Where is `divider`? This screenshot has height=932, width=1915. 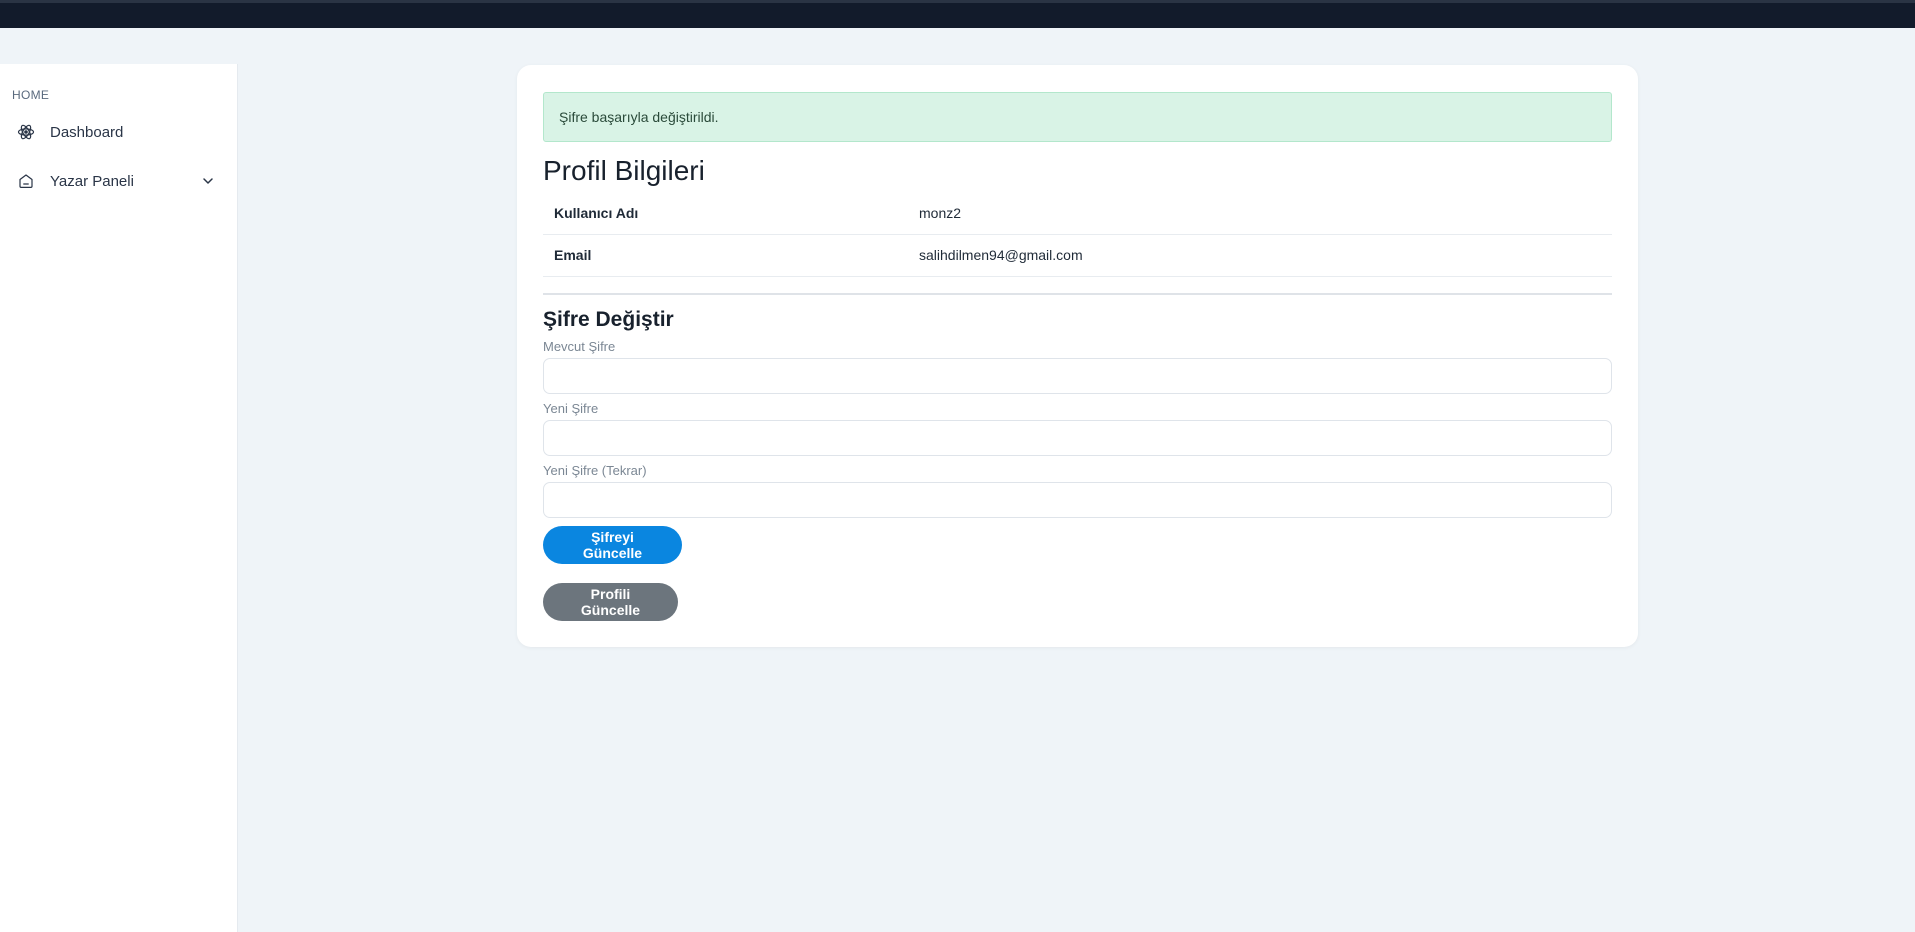 divider is located at coordinates (1077, 294).